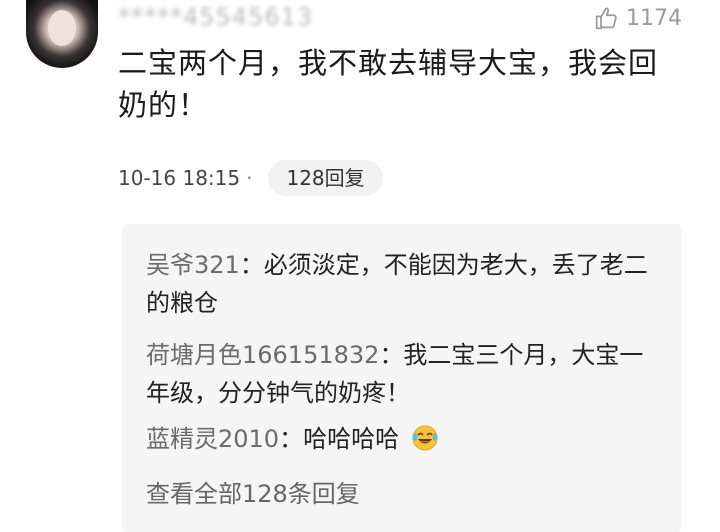 This screenshot has width=720, height=532. Describe the element at coordinates (406, 374) in the screenshot. I see `reply-item: 荷塘月色166151832：我二宝三个月，大宝一年级，分分钟气的奶疼！` at that location.